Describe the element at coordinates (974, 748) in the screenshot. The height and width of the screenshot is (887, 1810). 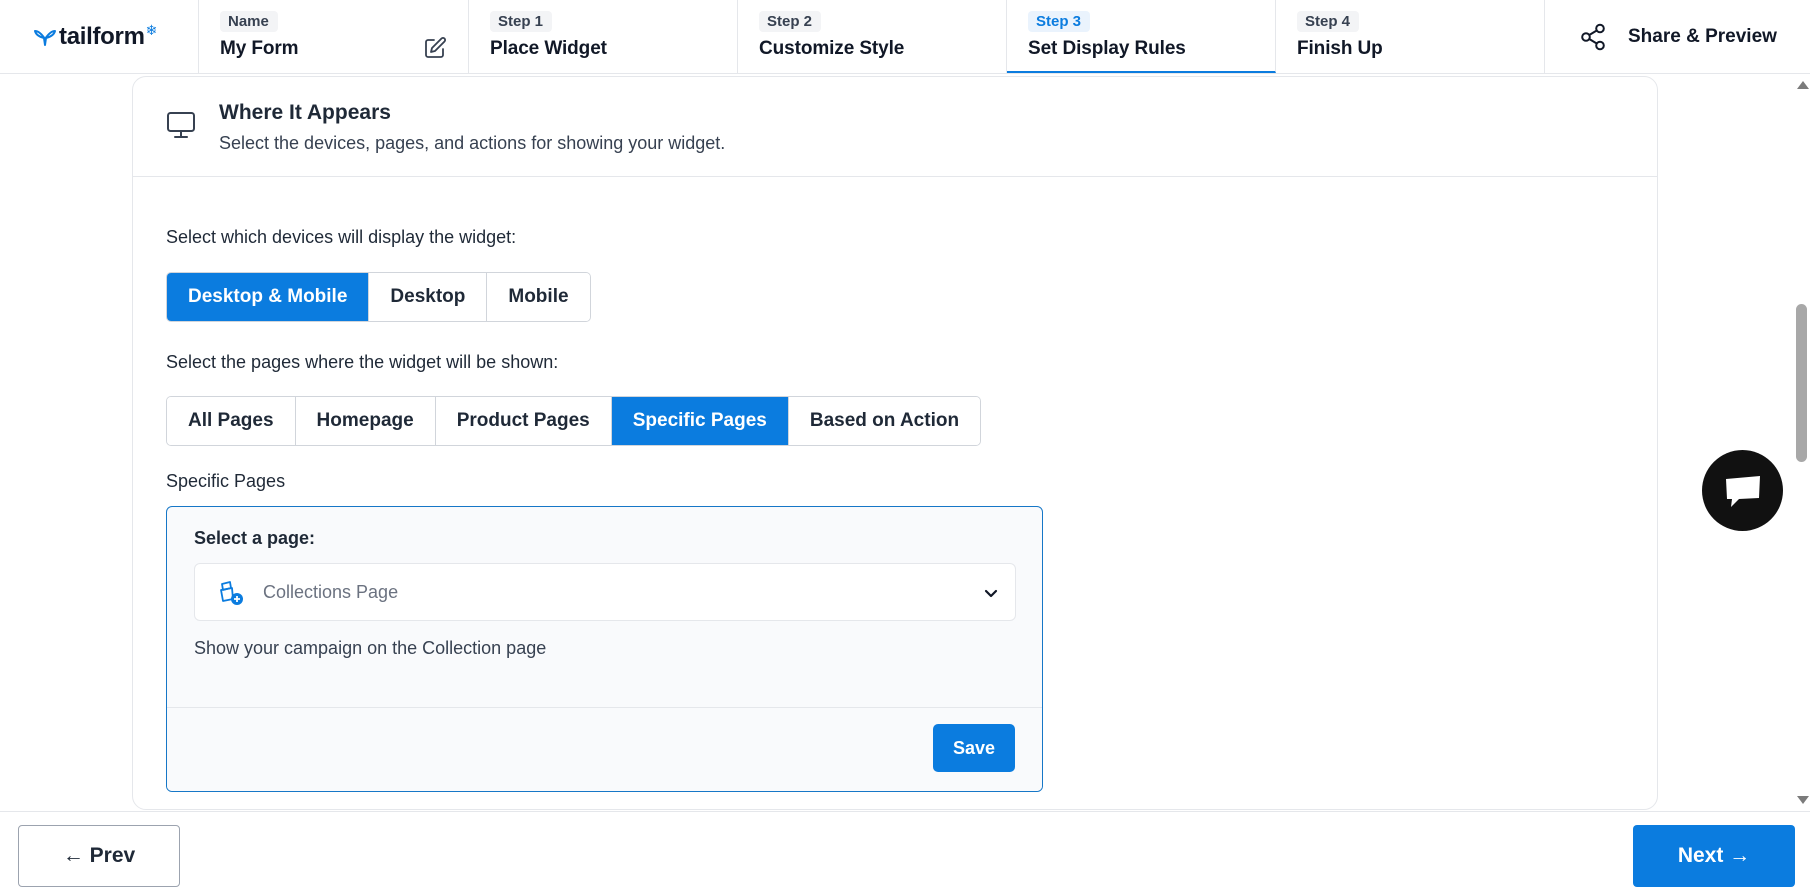
I see `save-button: Save` at that location.